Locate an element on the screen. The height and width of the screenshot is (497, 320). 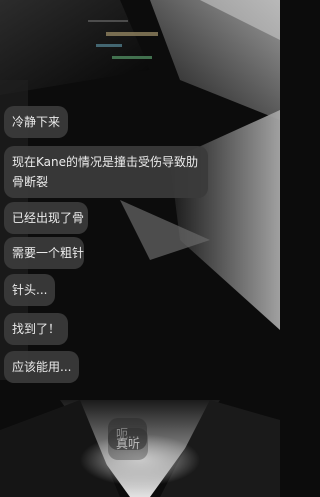
message-bubble-6: 找到了！ is located at coordinates (36, 329).